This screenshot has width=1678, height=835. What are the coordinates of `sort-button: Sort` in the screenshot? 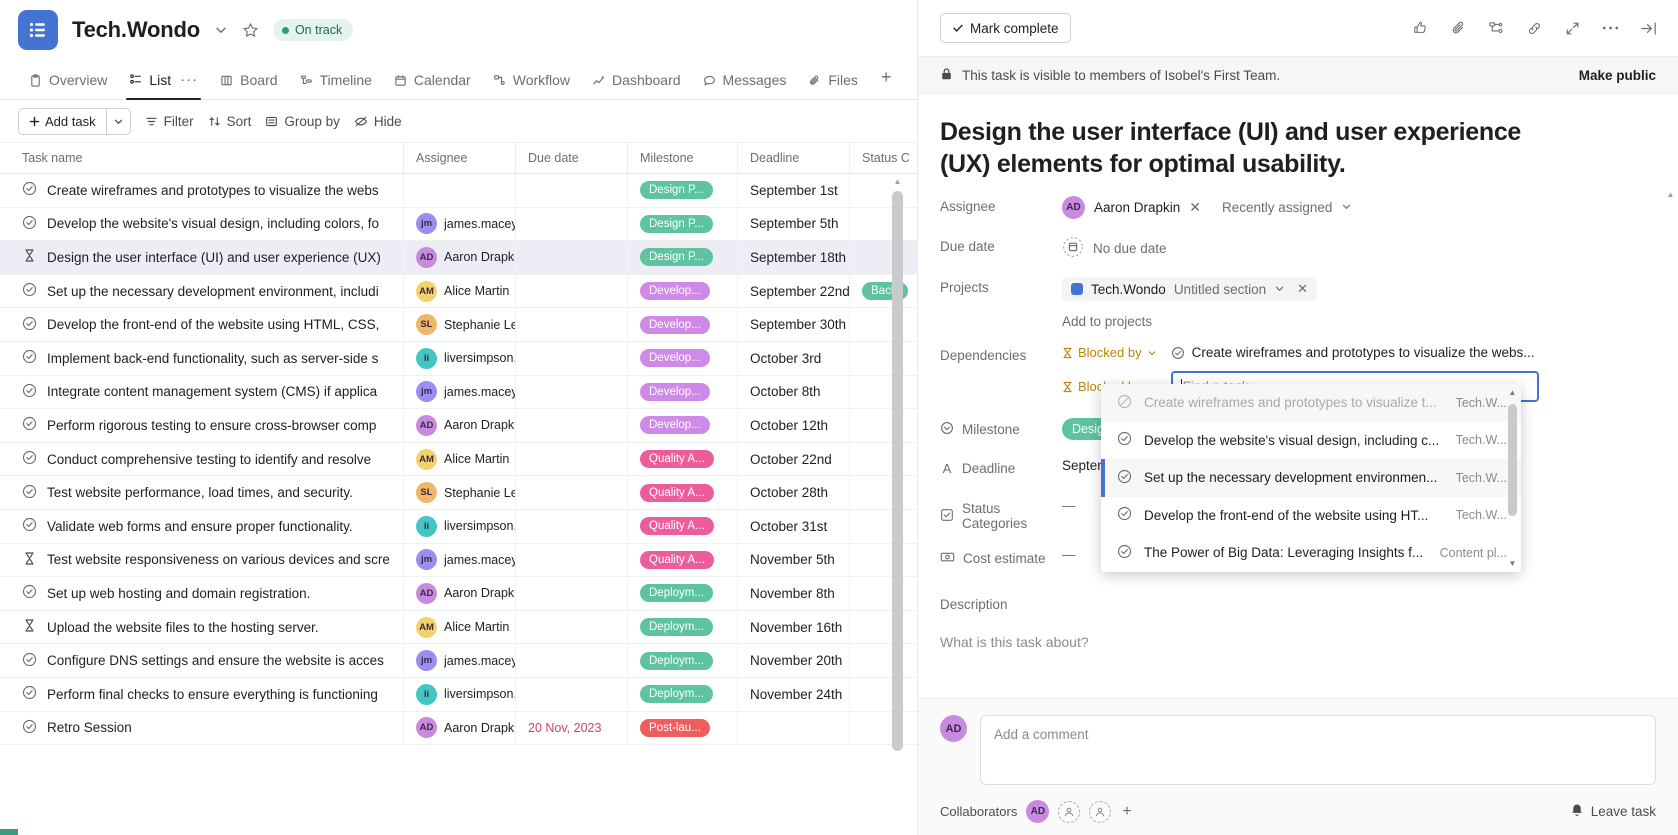 It's located at (229, 121).